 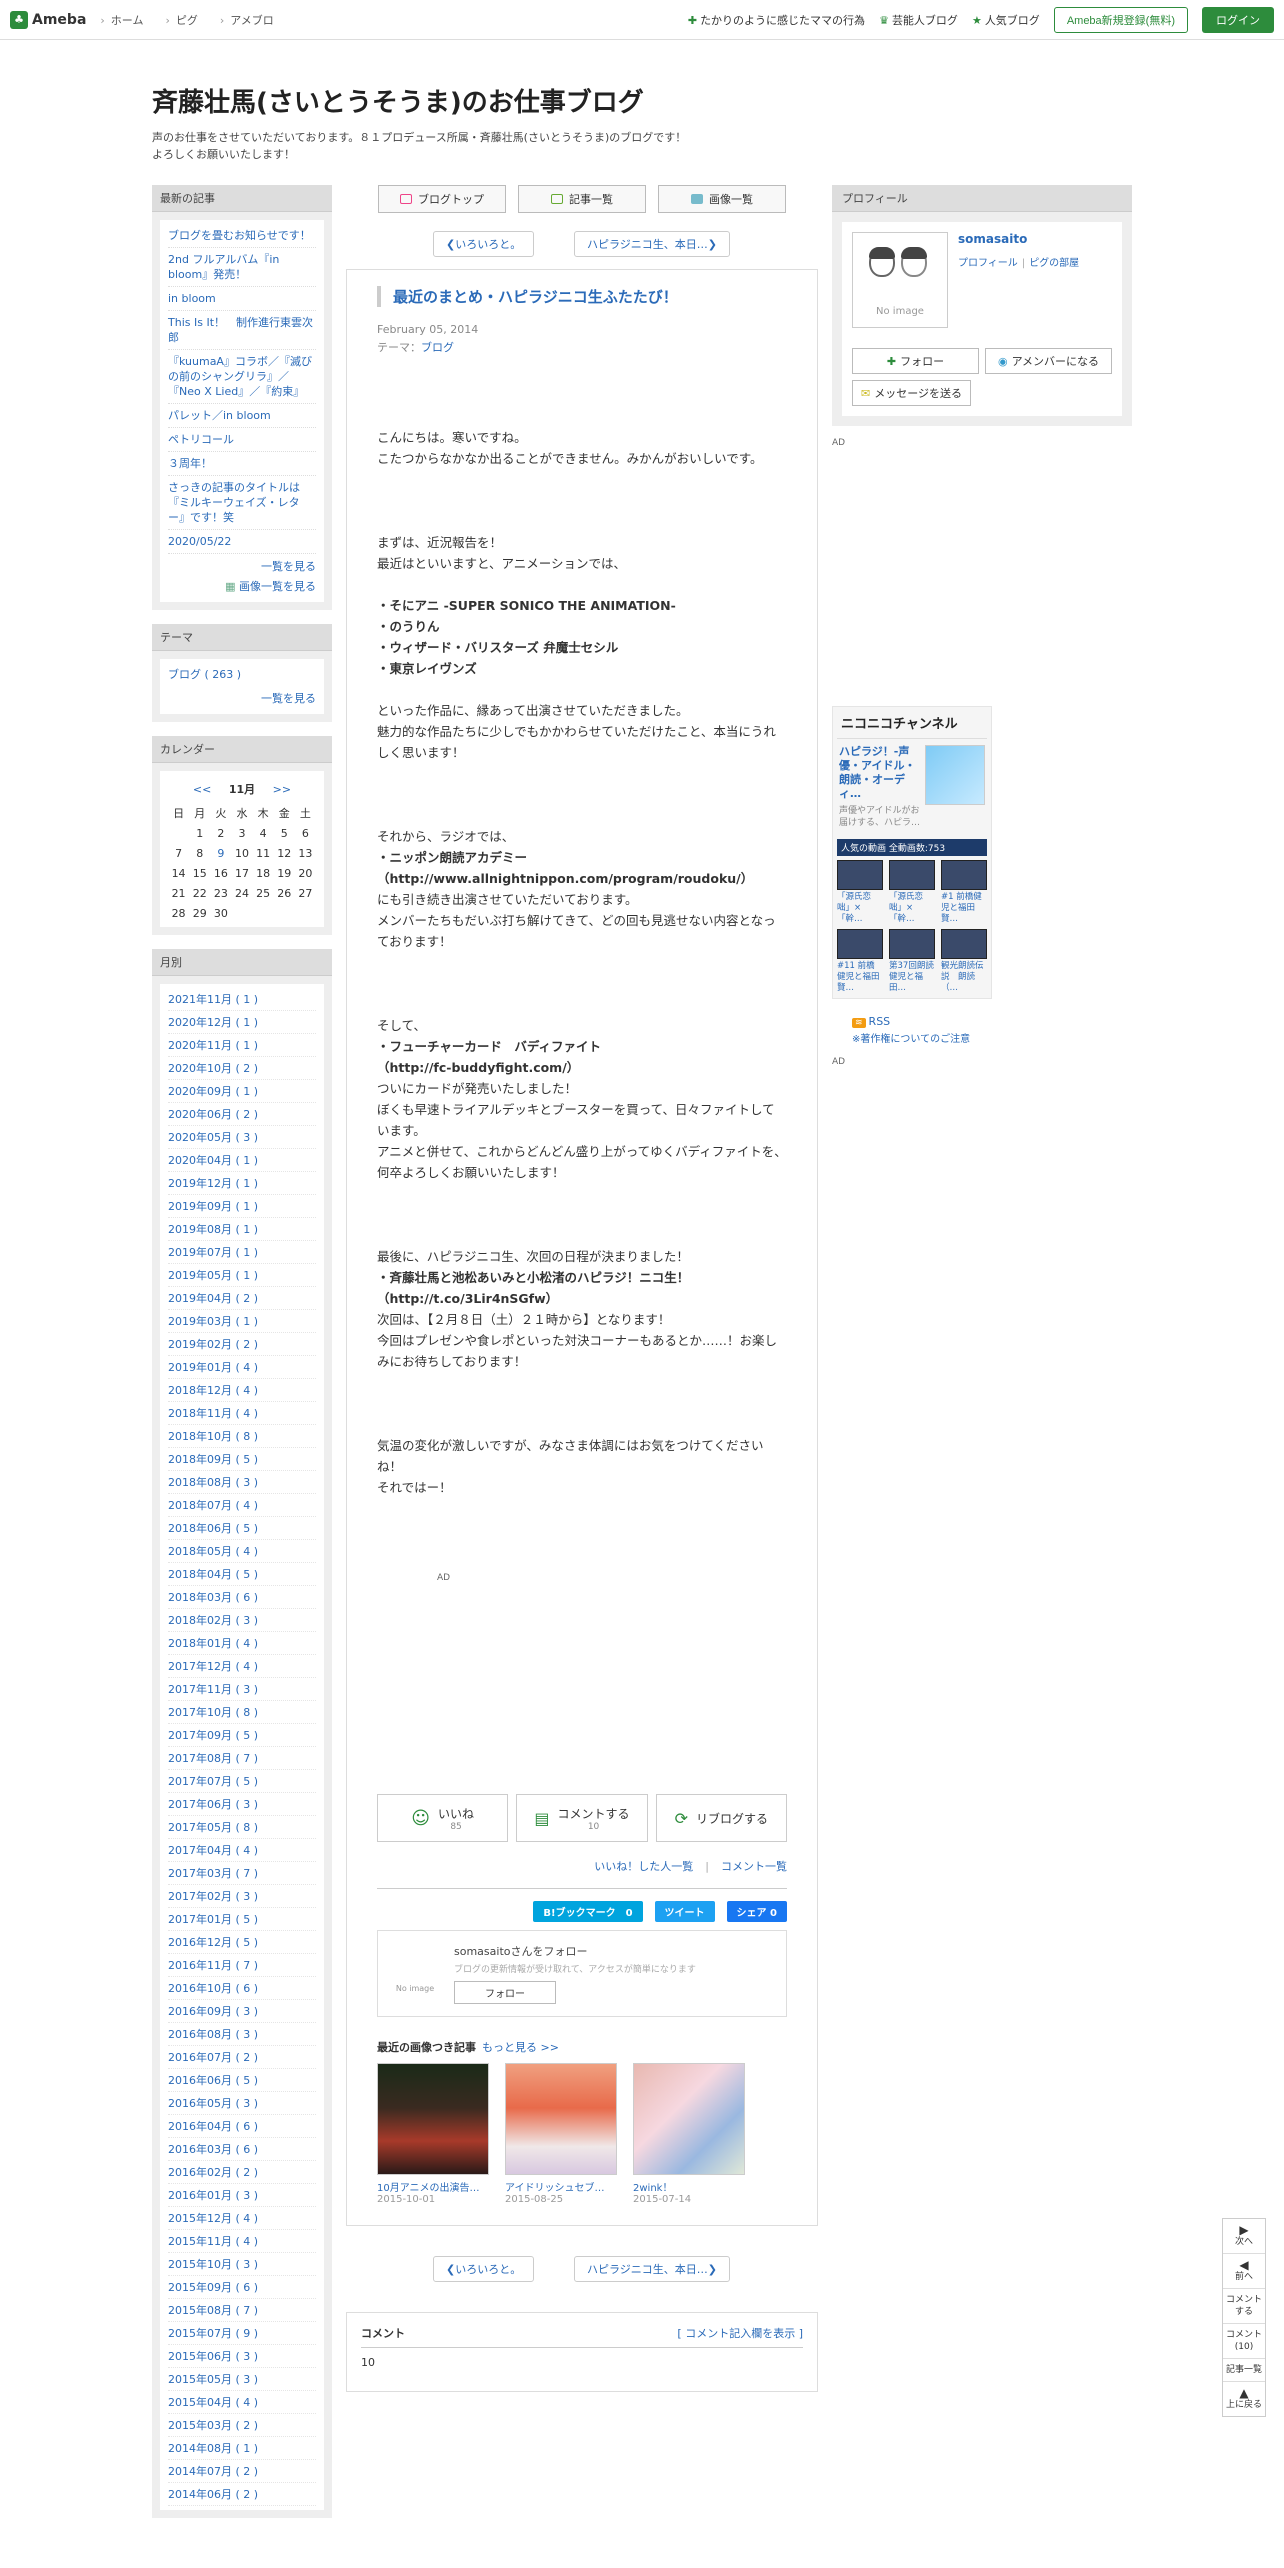 What do you see at coordinates (242, 2425) in the screenshot?
I see `month-archive-link: 2015年03月 ( 2 )` at bounding box center [242, 2425].